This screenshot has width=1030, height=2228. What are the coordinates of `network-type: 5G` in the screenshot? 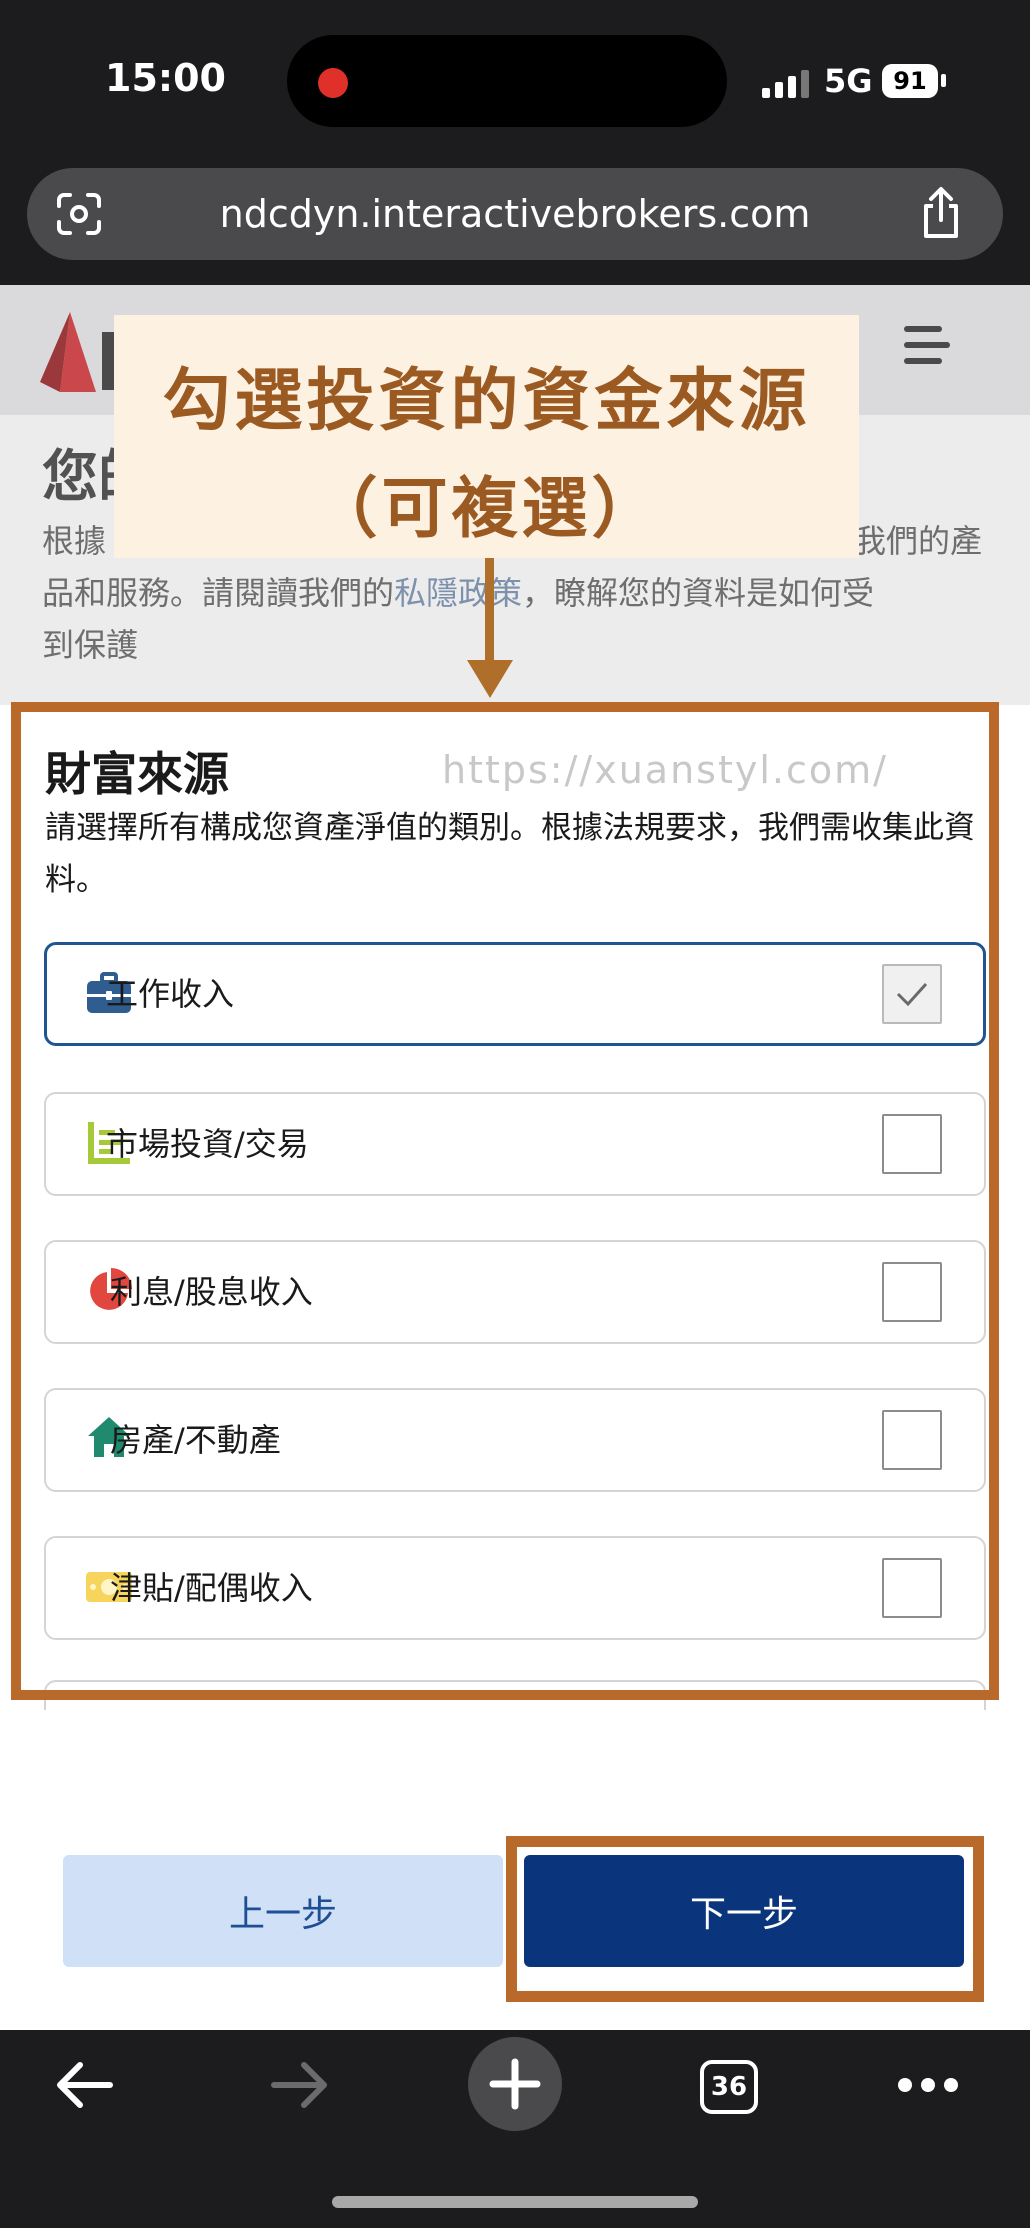 It's located at (848, 81).